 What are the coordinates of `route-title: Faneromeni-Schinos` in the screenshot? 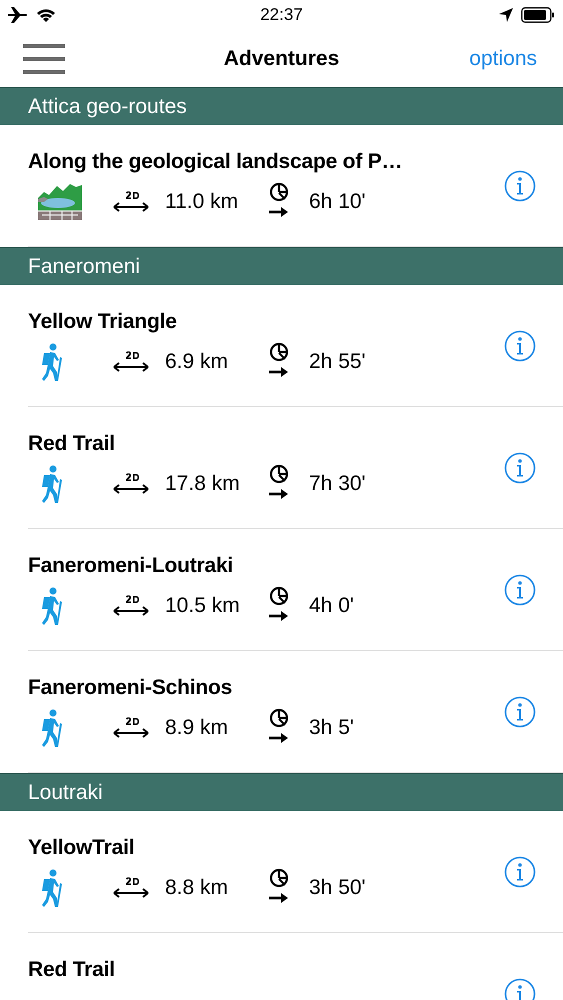 It's located at (131, 688).